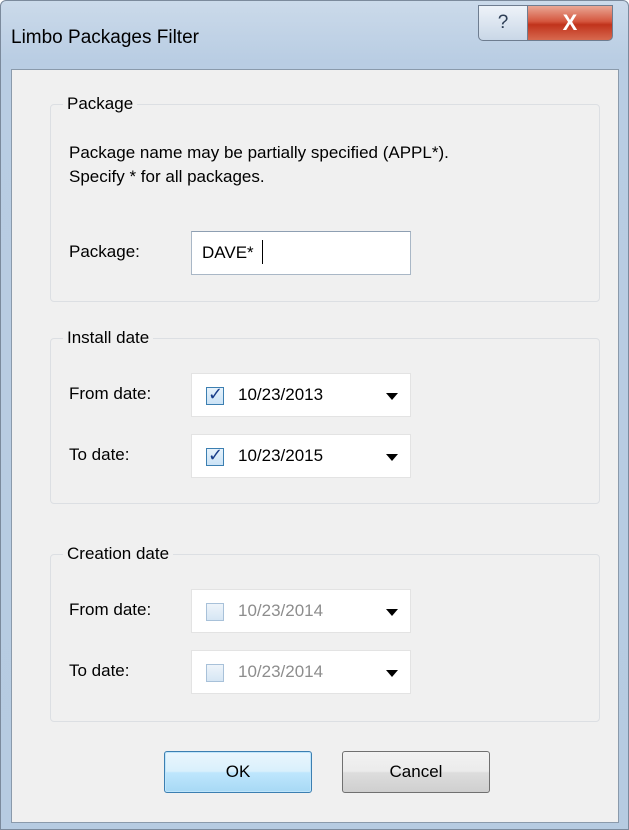  What do you see at coordinates (301, 253) in the screenshot?
I see `package-input: DAVE*` at bounding box center [301, 253].